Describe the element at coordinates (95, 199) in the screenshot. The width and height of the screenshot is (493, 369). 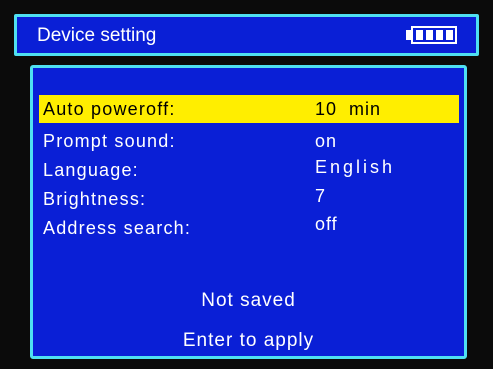
I see `setting-label: Brightness:` at that location.